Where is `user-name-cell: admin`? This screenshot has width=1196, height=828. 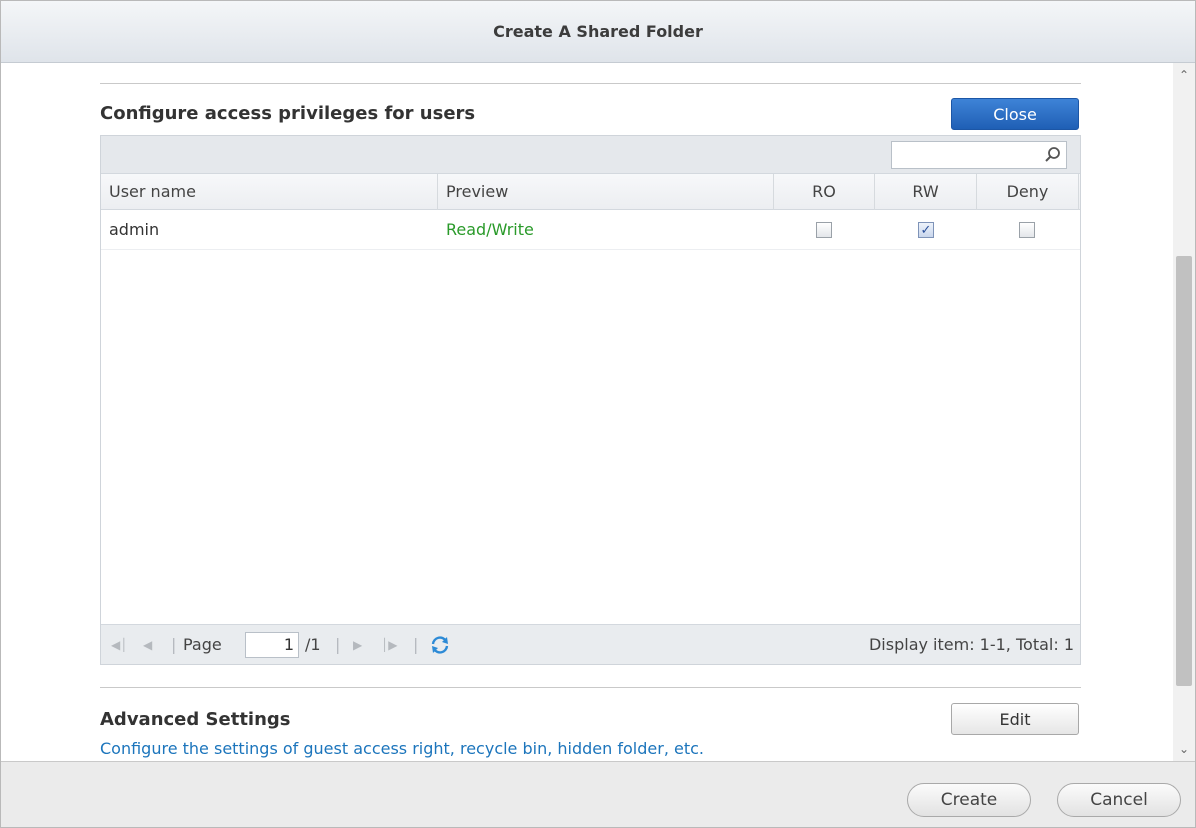 user-name-cell: admin is located at coordinates (134, 229).